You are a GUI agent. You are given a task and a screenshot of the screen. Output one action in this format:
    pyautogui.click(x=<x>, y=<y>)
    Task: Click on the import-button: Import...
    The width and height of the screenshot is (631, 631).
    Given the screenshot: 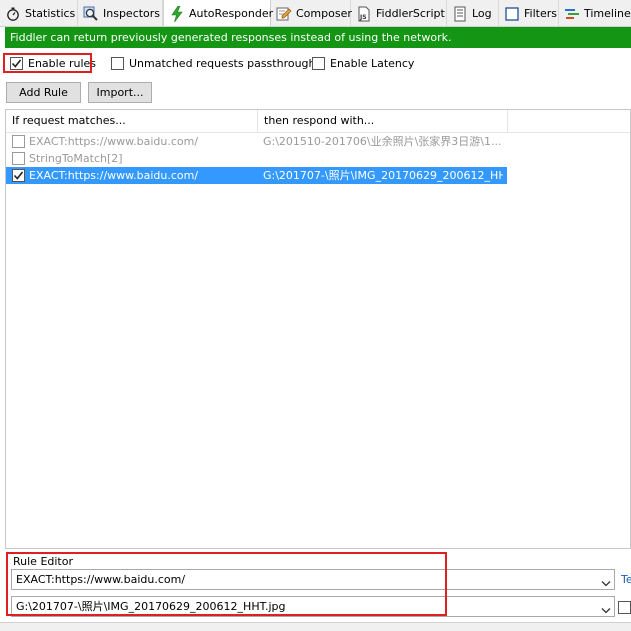 What is the action you would take?
    pyautogui.click(x=120, y=92)
    